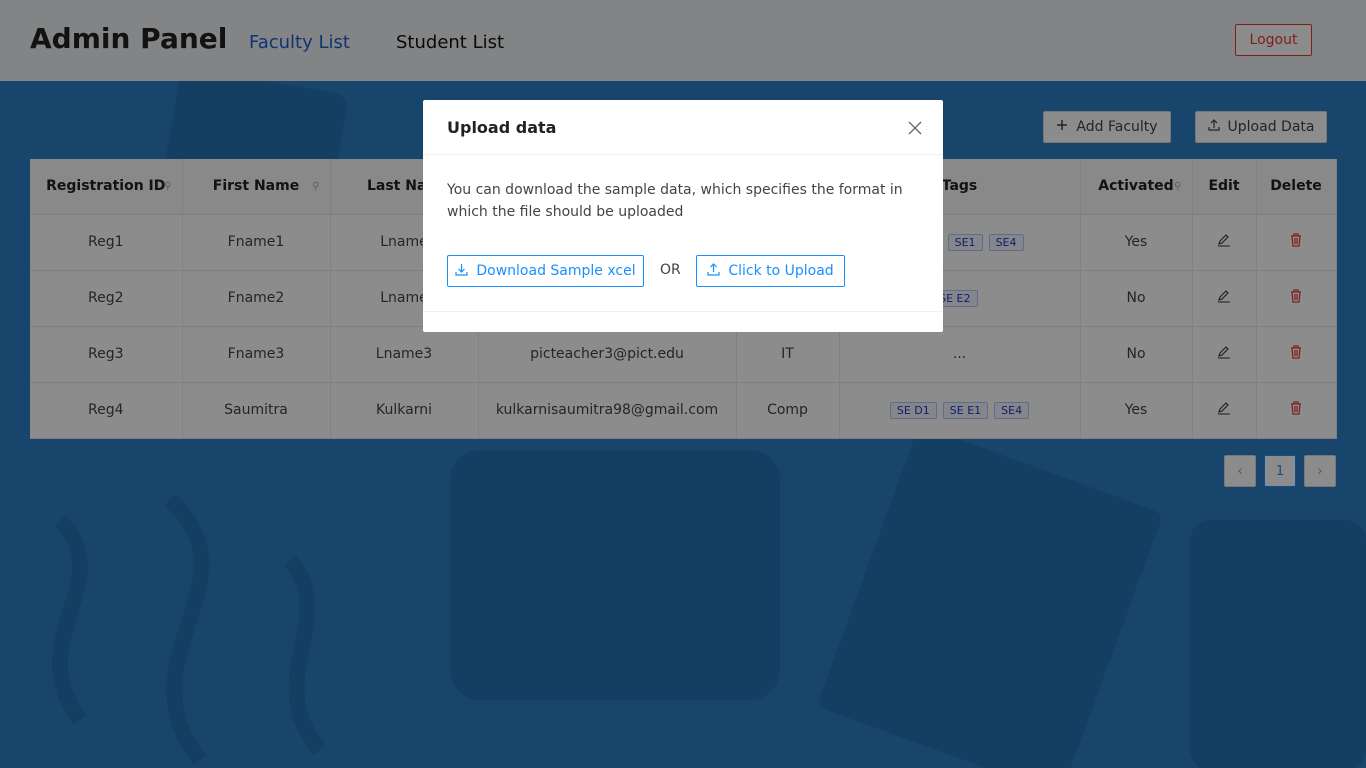 The height and width of the screenshot is (768, 1366). Describe the element at coordinates (915, 128) in the screenshot. I see `close-icon` at that location.